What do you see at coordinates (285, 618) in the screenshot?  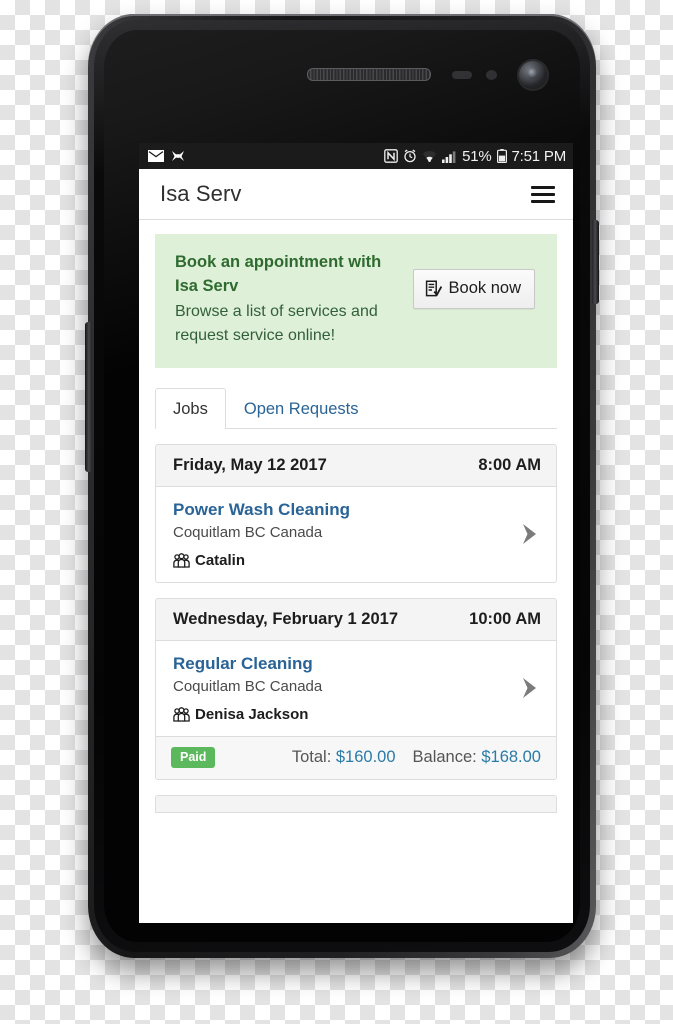 I see `job-date: Wednesday, February 1 2017` at bounding box center [285, 618].